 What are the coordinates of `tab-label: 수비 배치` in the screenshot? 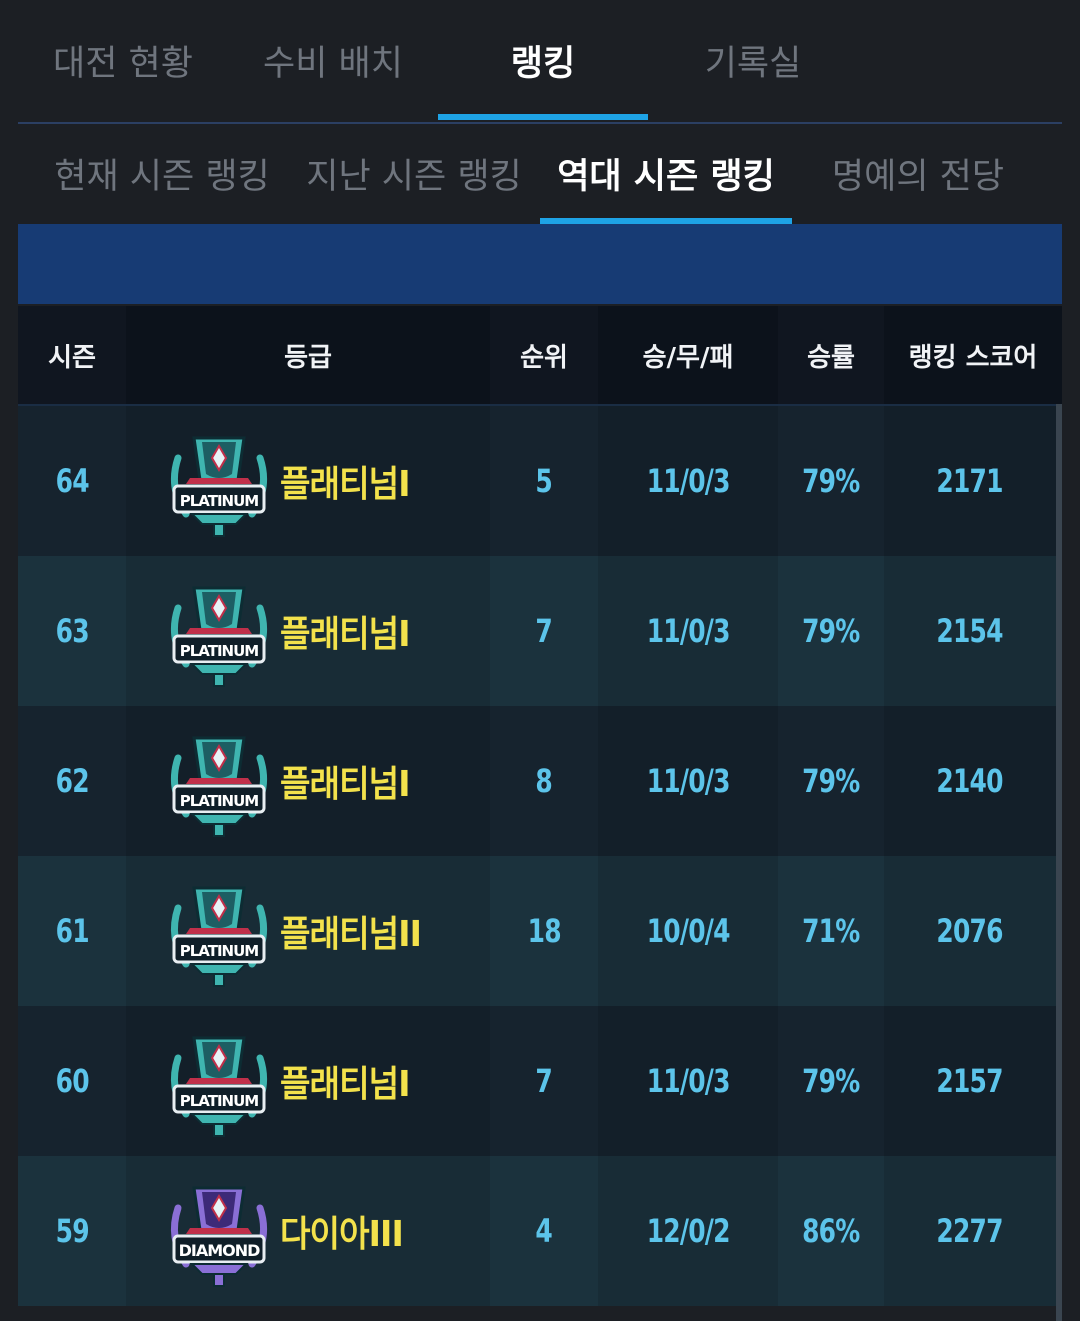 It's located at (333, 63).